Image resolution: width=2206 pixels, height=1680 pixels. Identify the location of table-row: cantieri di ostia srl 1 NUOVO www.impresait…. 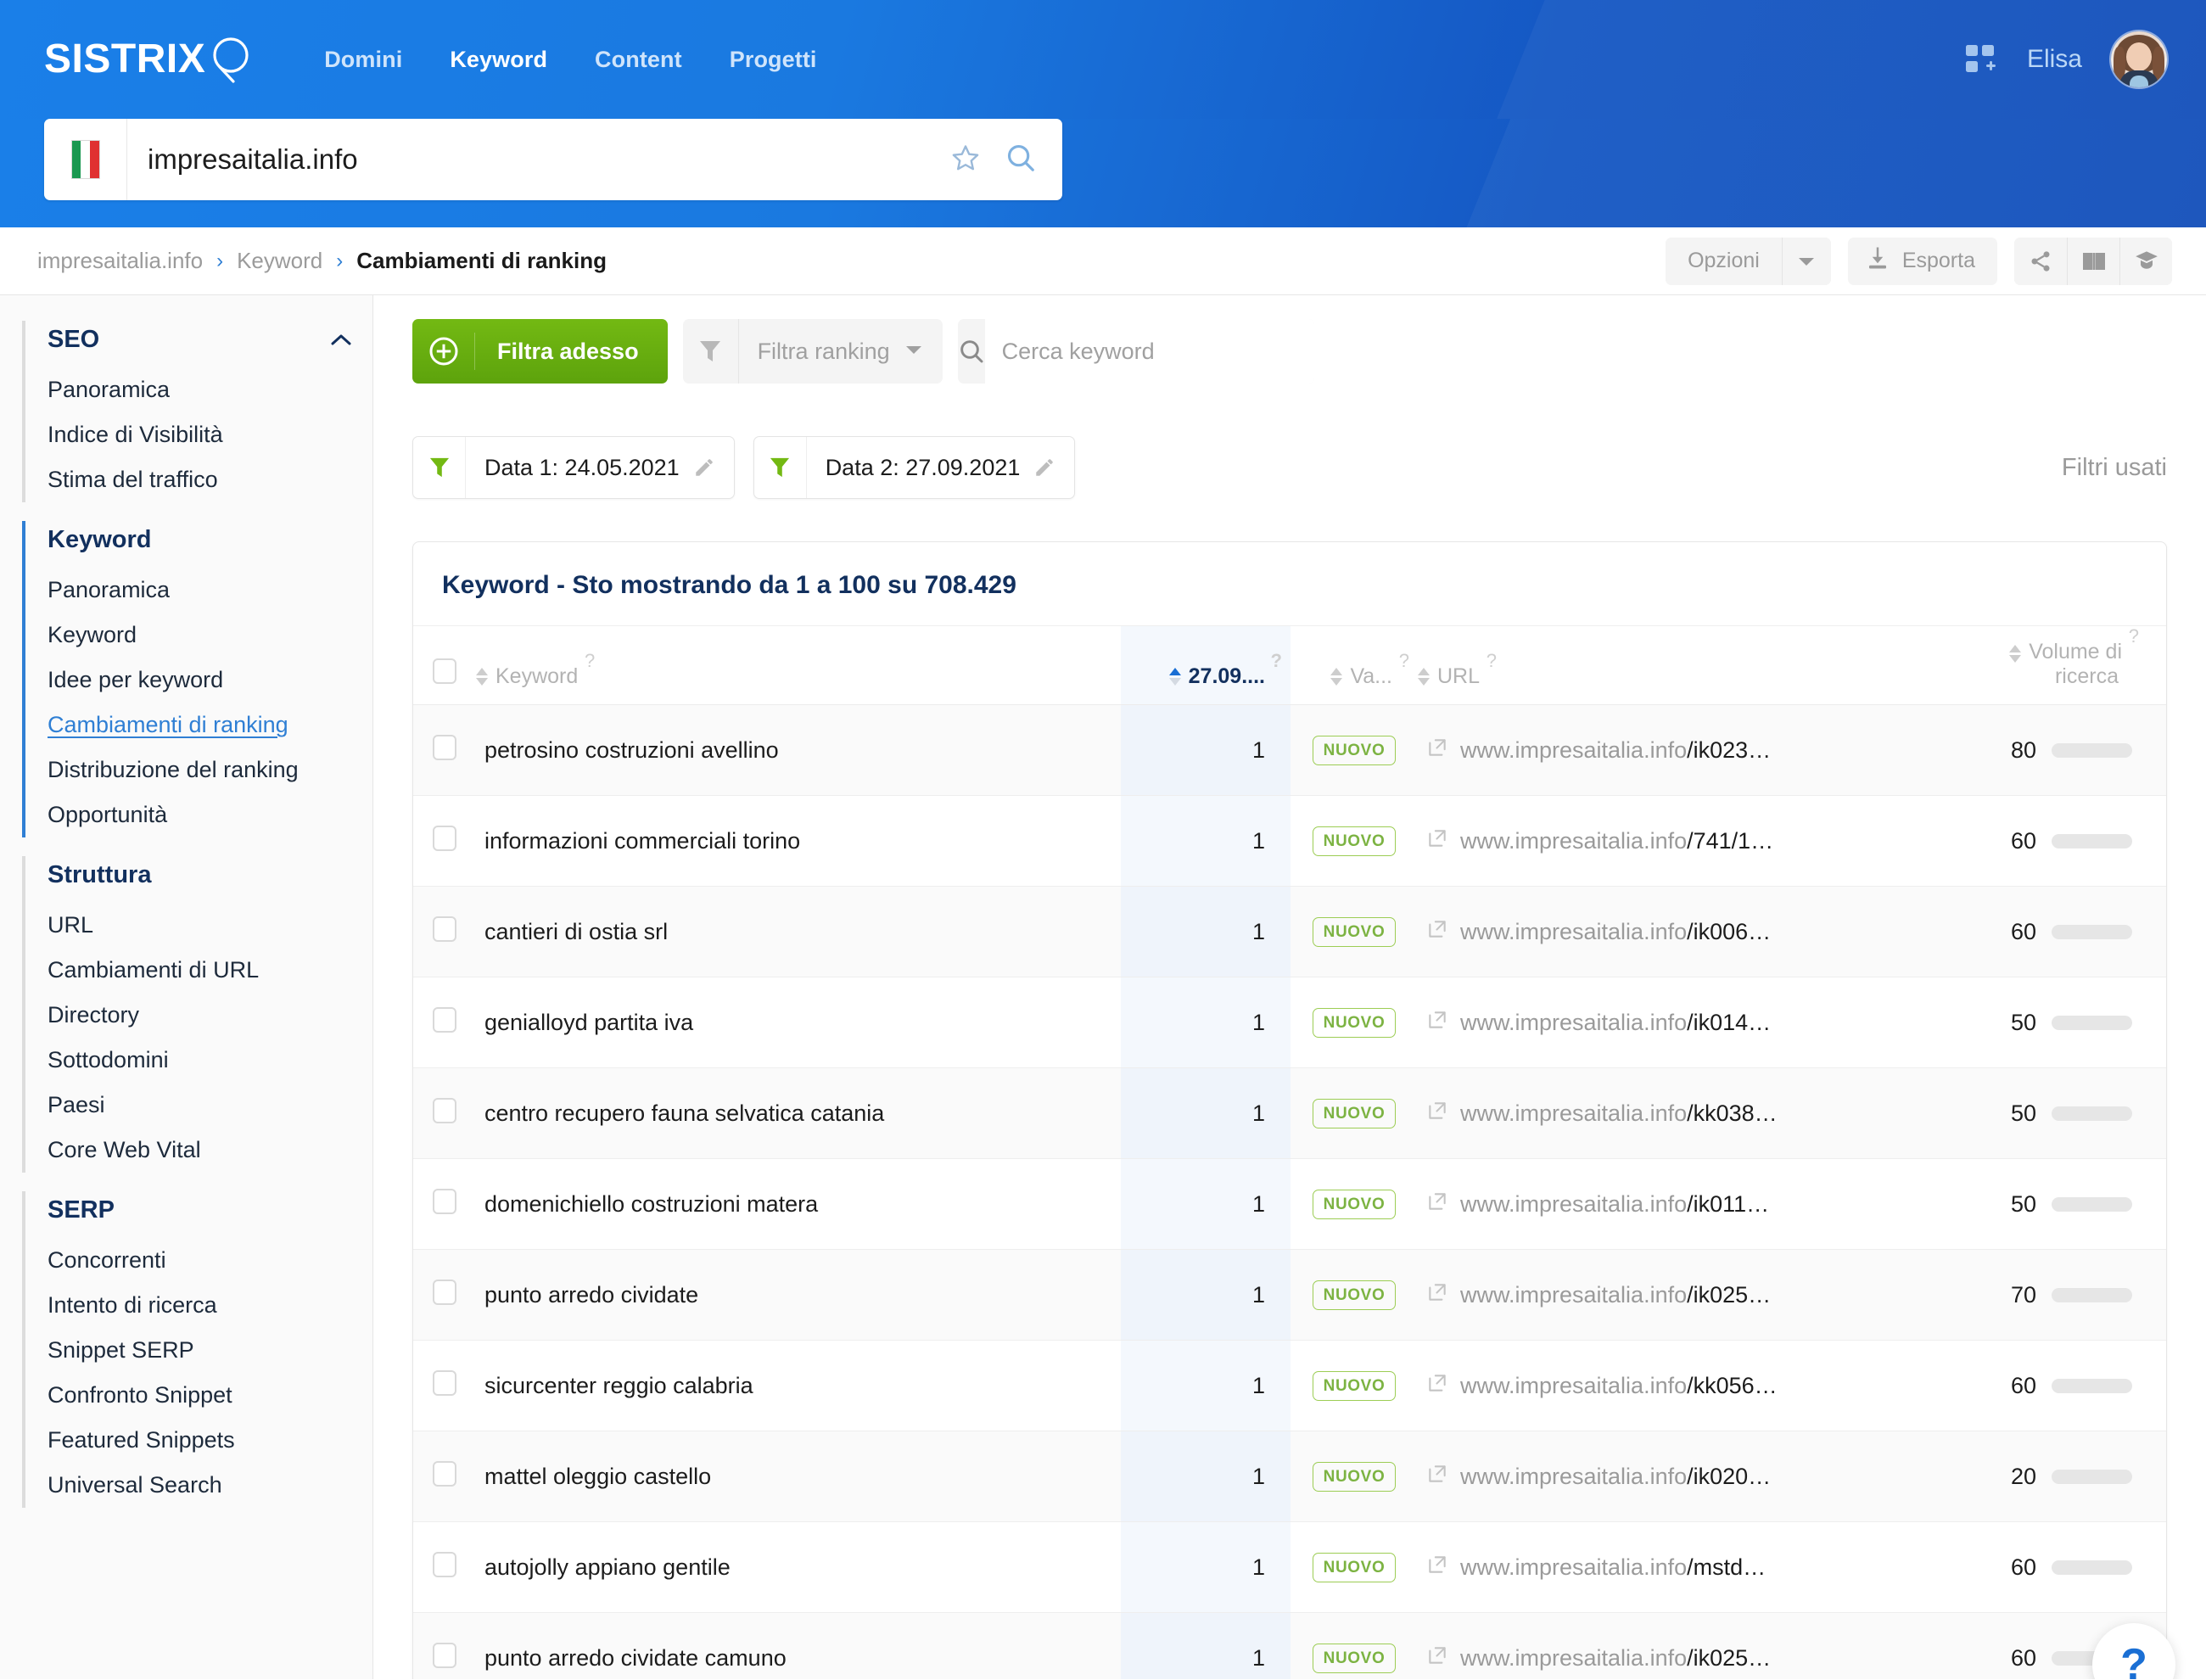
(1289, 932).